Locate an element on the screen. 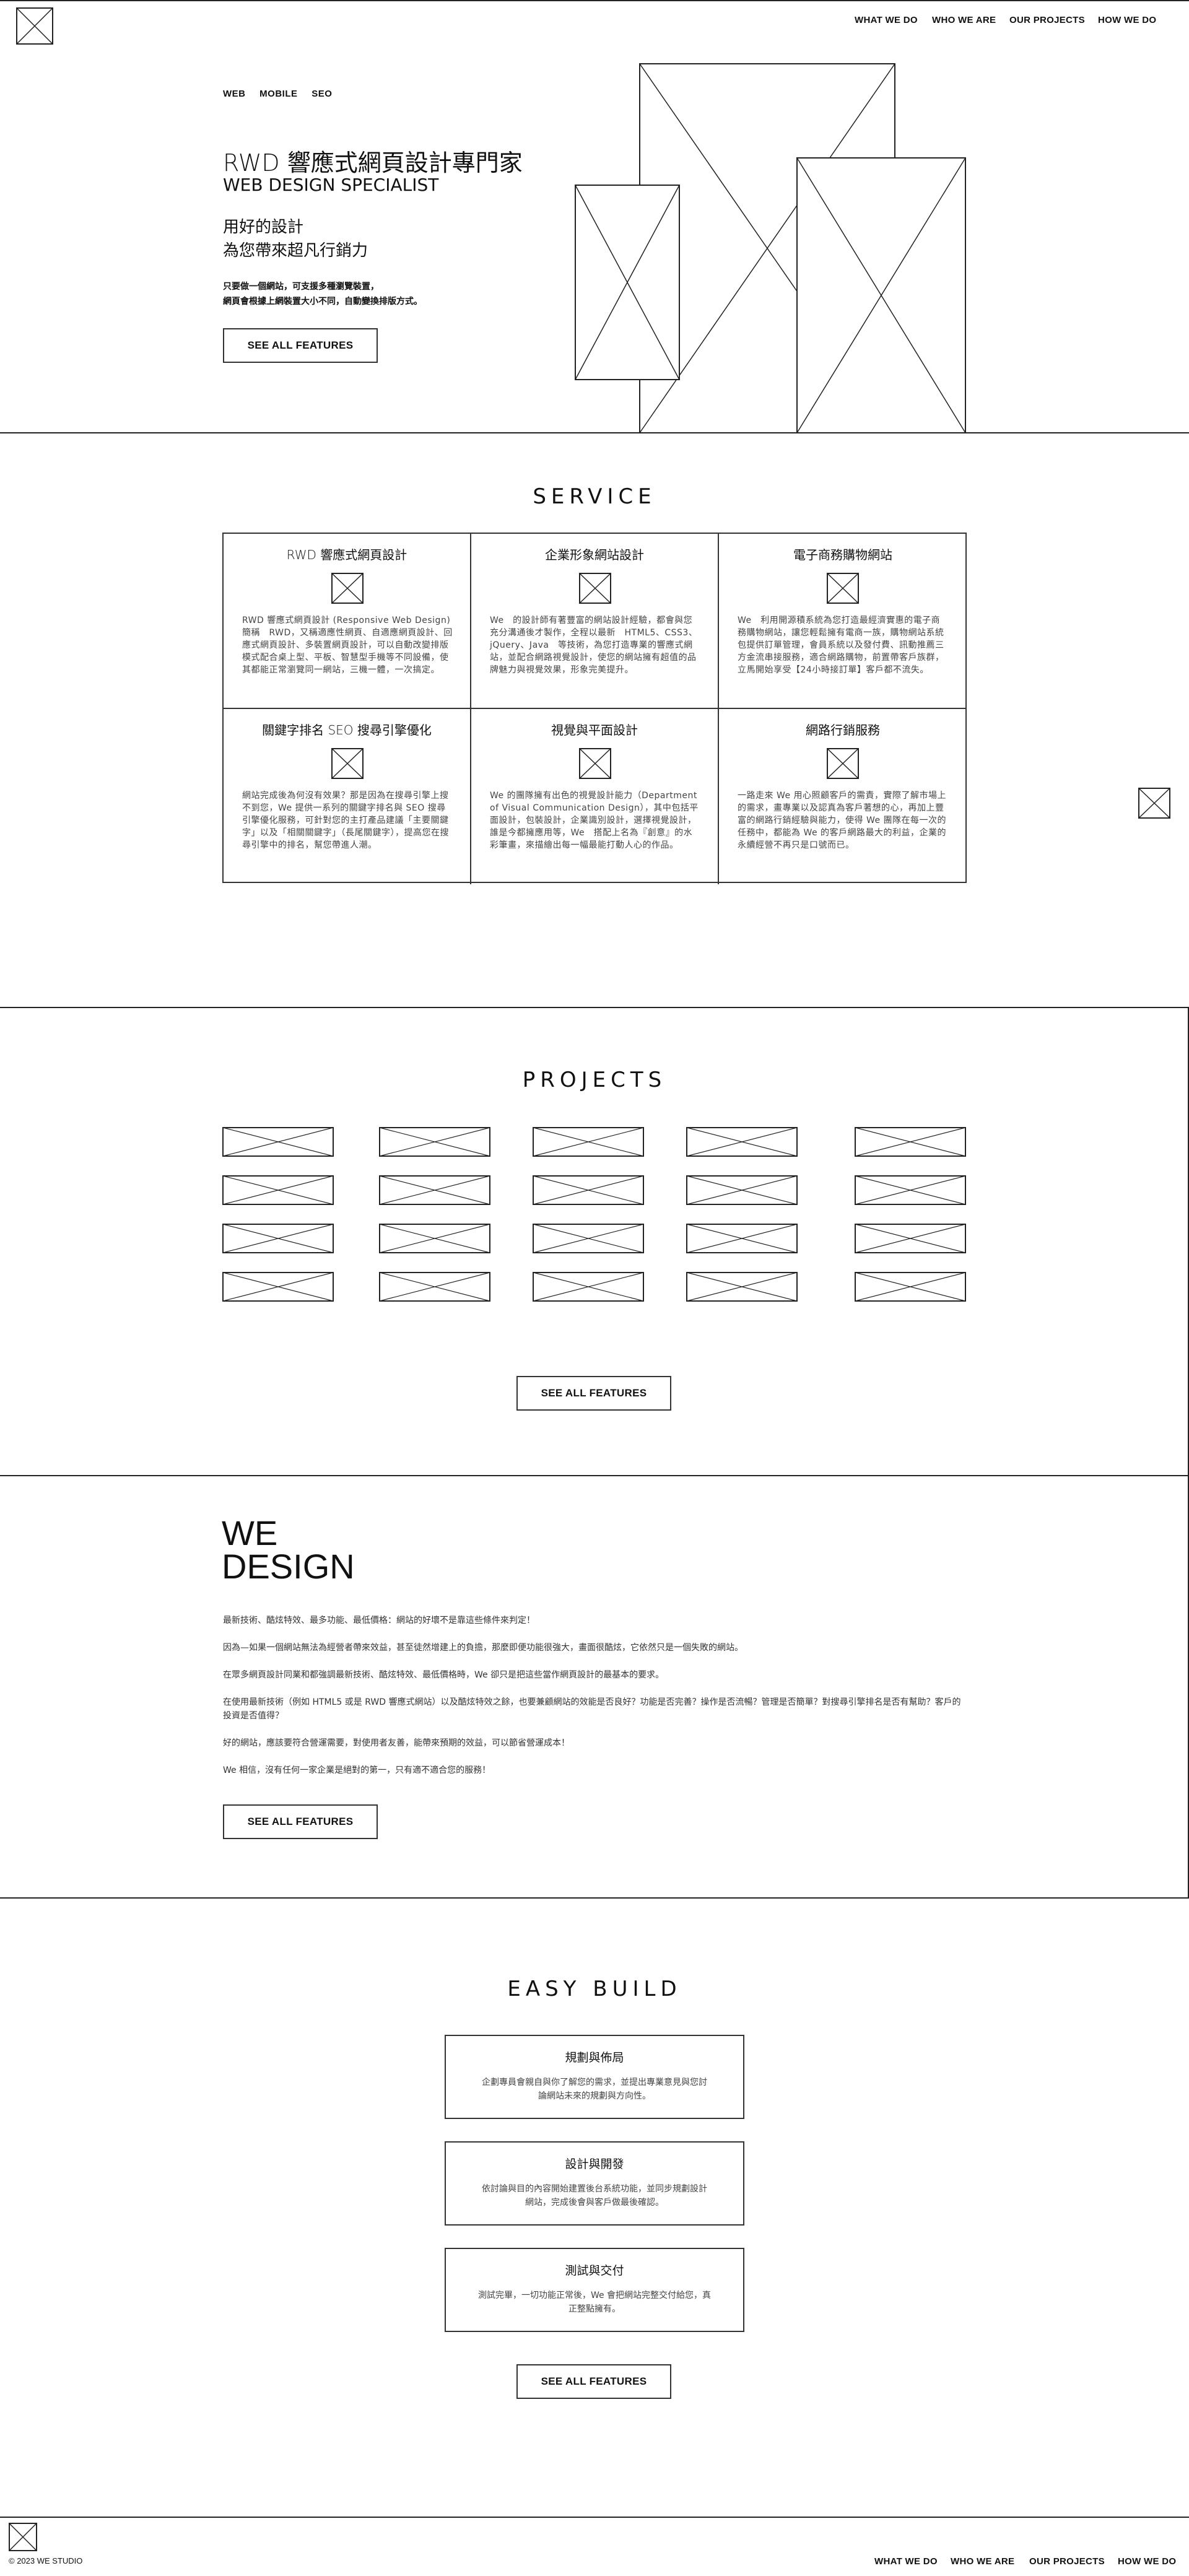 Image resolution: width=1189 pixels, height=2576 pixels. hero-image-placeholder-medium is located at coordinates (881, 295).